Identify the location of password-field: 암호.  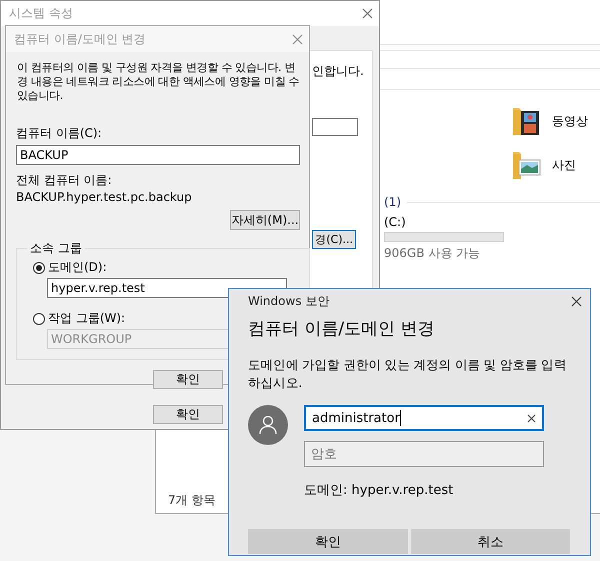
(424, 454).